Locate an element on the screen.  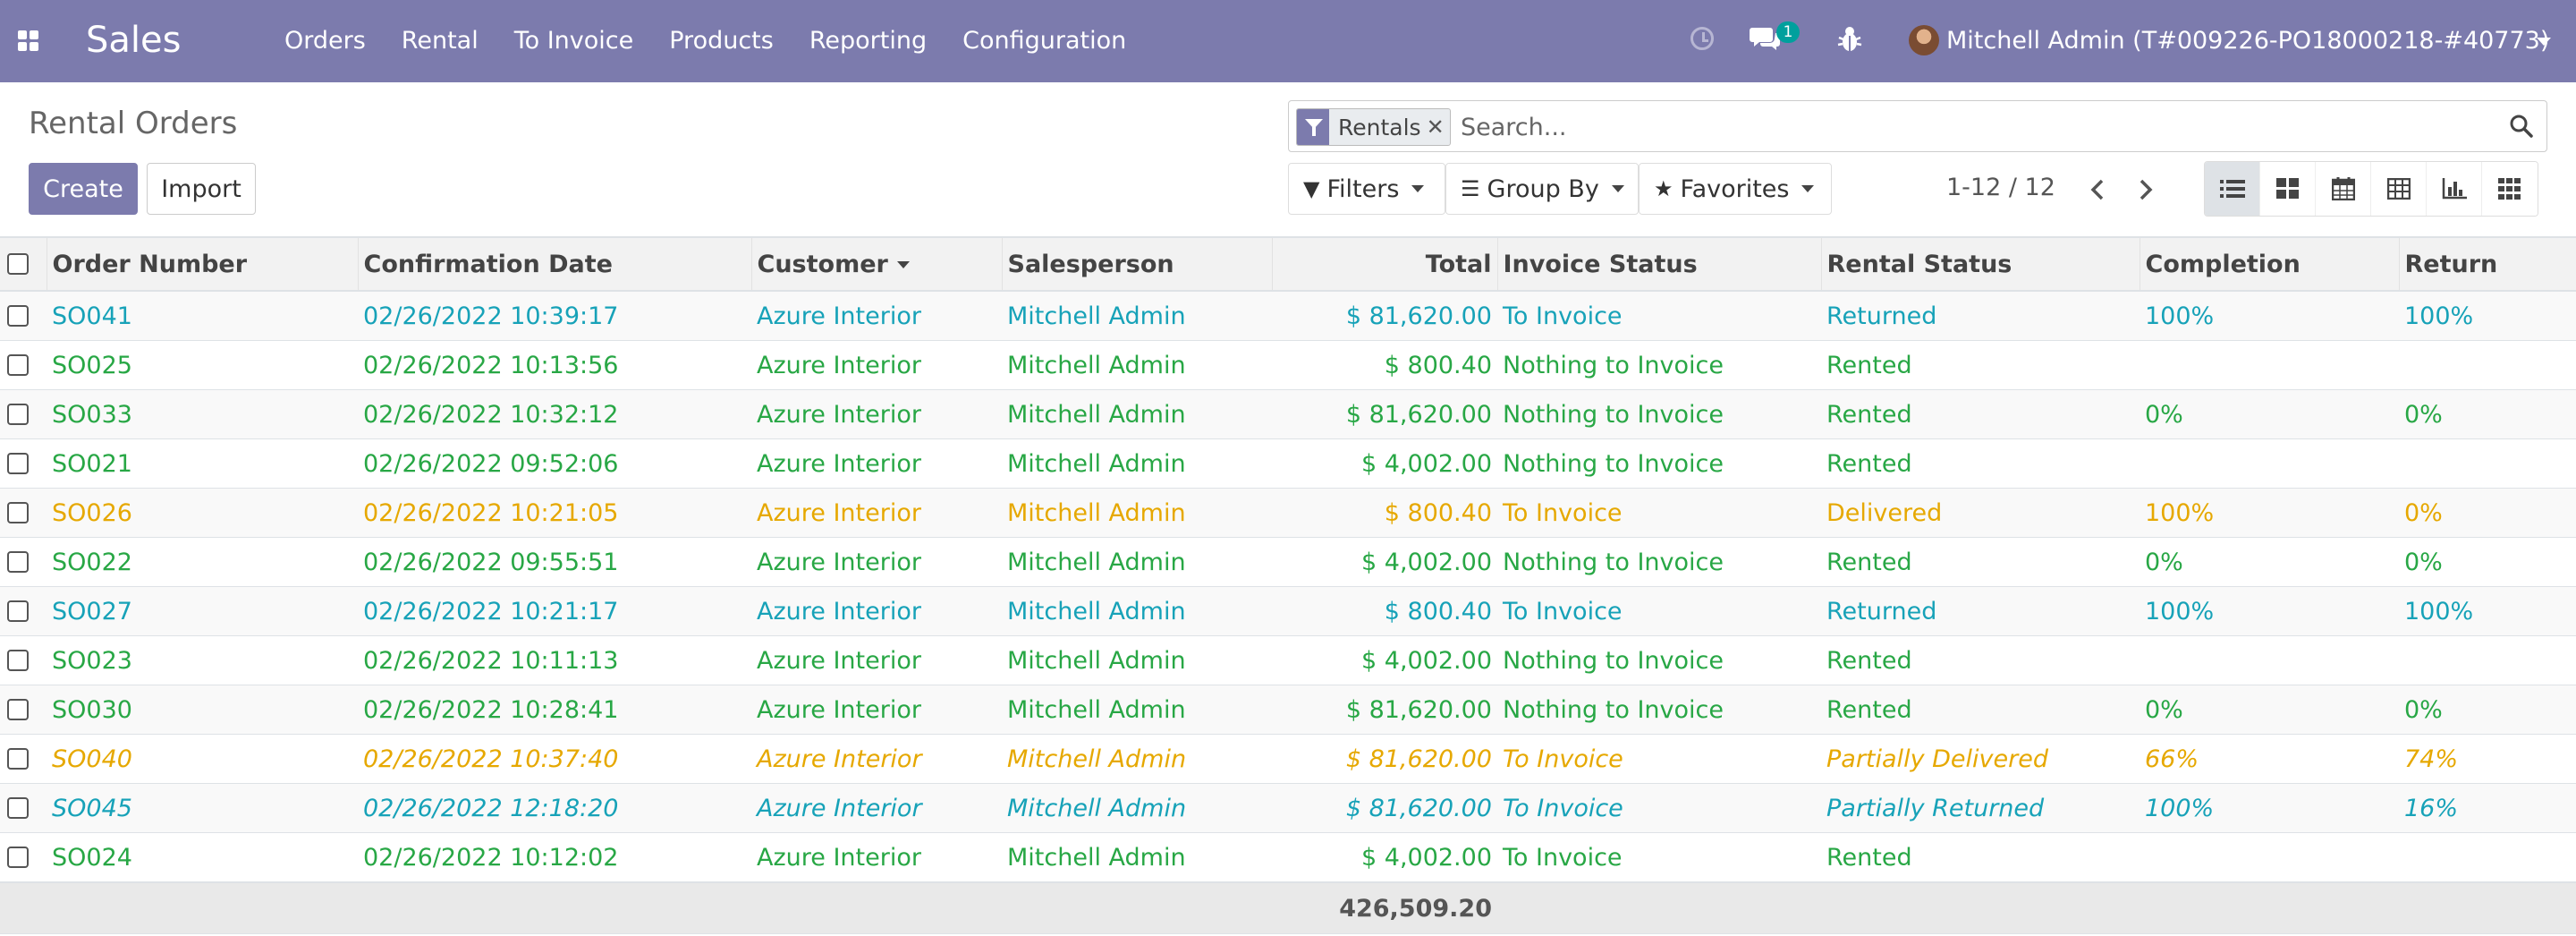
cell-return: 0% is located at coordinates (2487, 562).